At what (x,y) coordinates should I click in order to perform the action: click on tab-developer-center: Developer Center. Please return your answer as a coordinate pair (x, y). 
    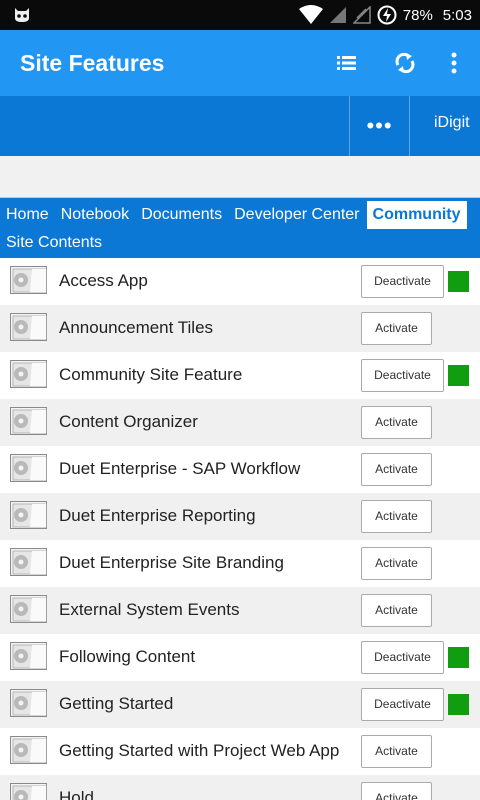
    Looking at the image, I should click on (296, 215).